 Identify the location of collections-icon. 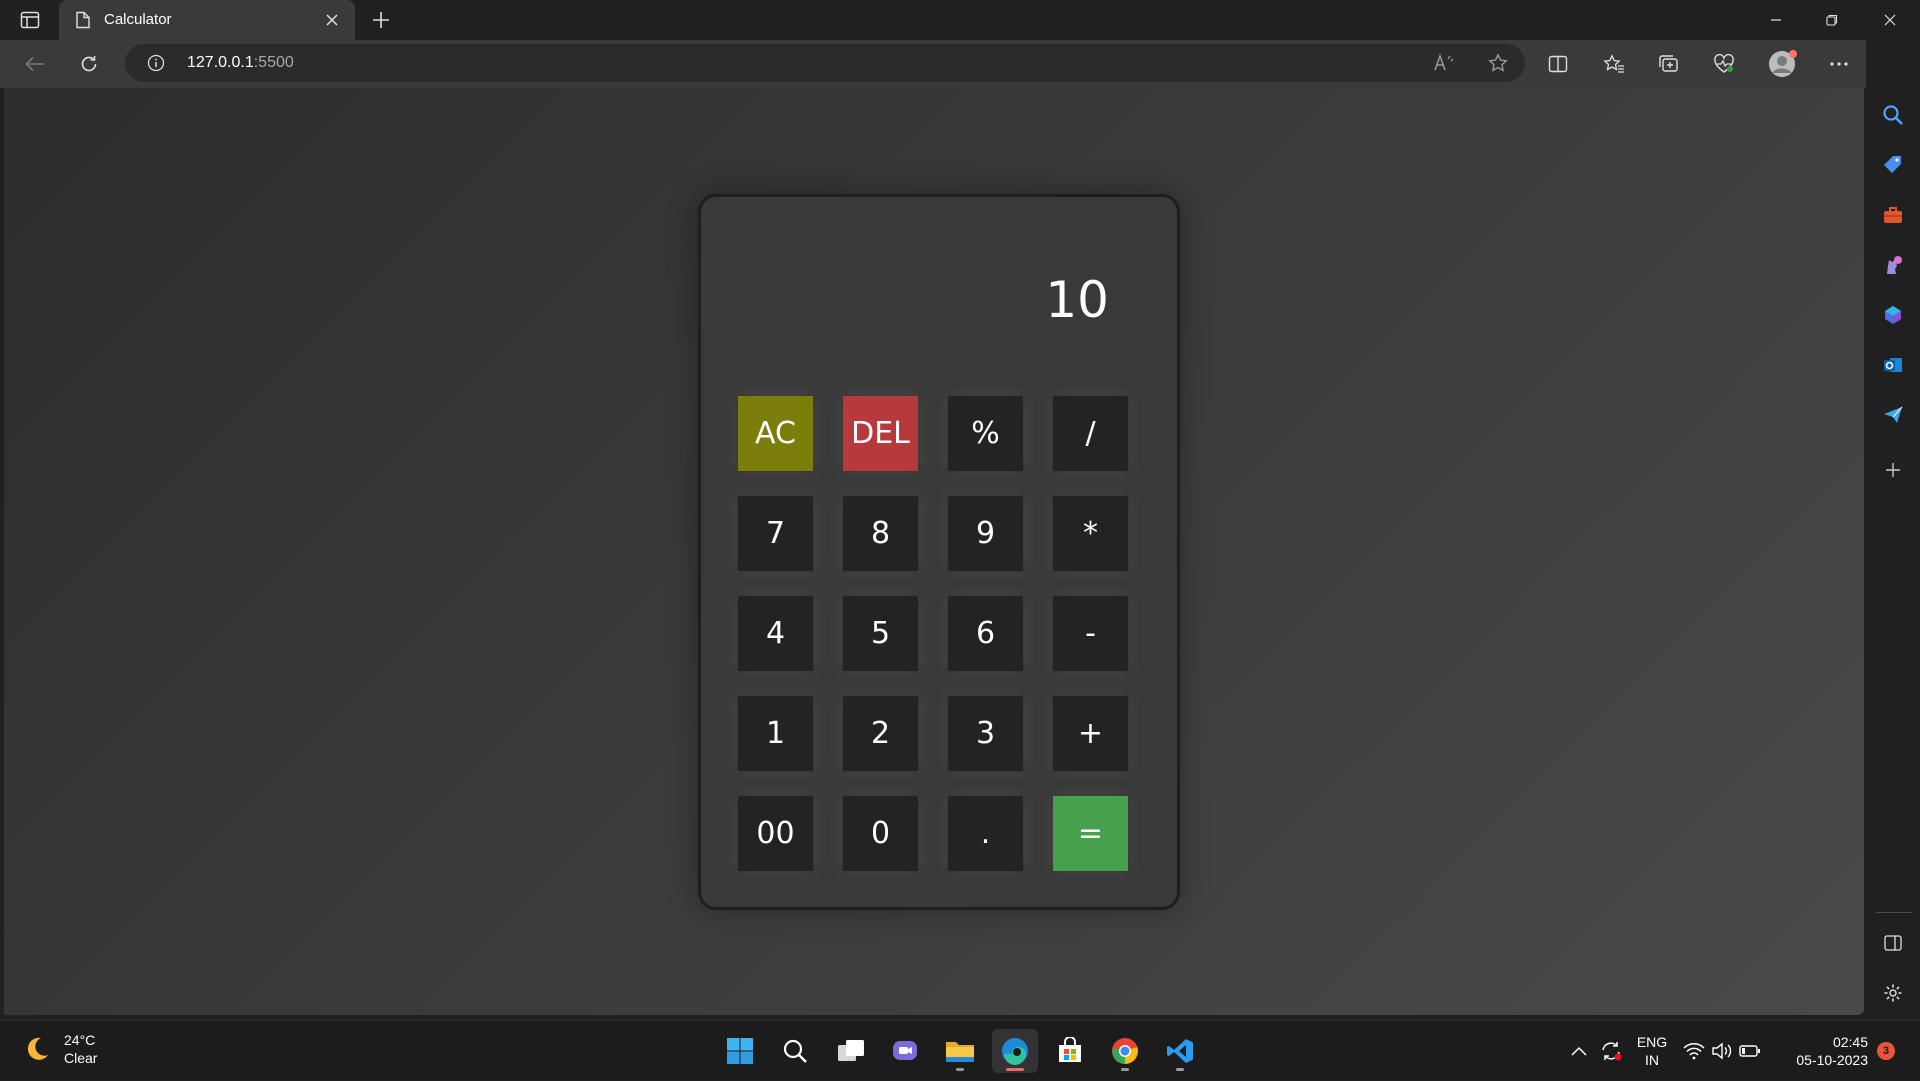
(1668, 63).